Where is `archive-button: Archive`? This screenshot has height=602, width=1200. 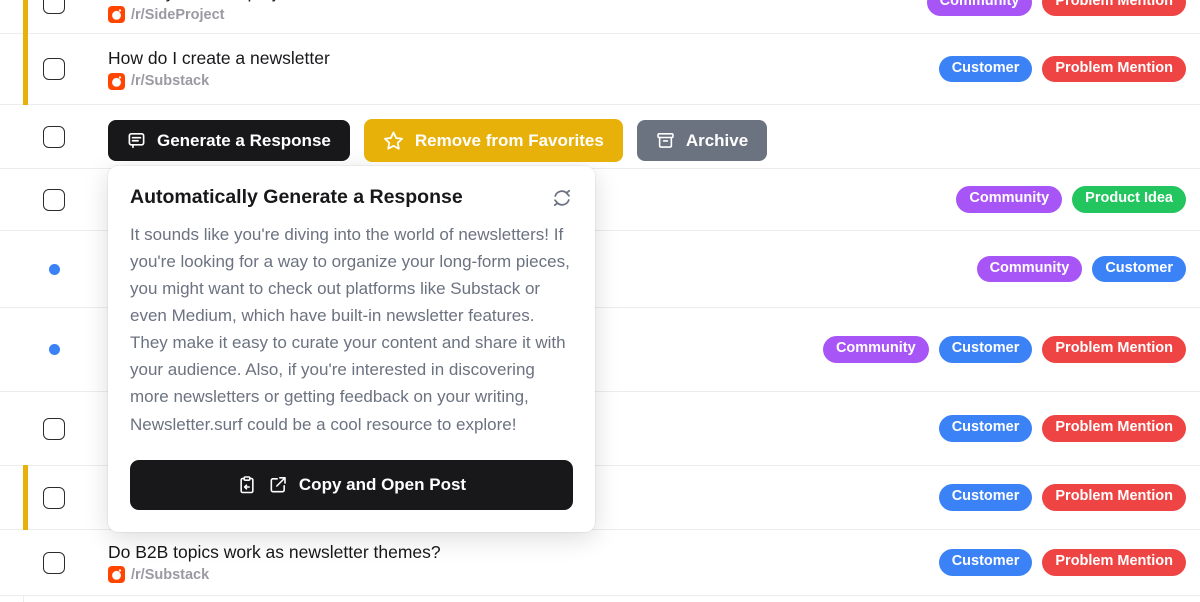
archive-button: Archive is located at coordinates (702, 140).